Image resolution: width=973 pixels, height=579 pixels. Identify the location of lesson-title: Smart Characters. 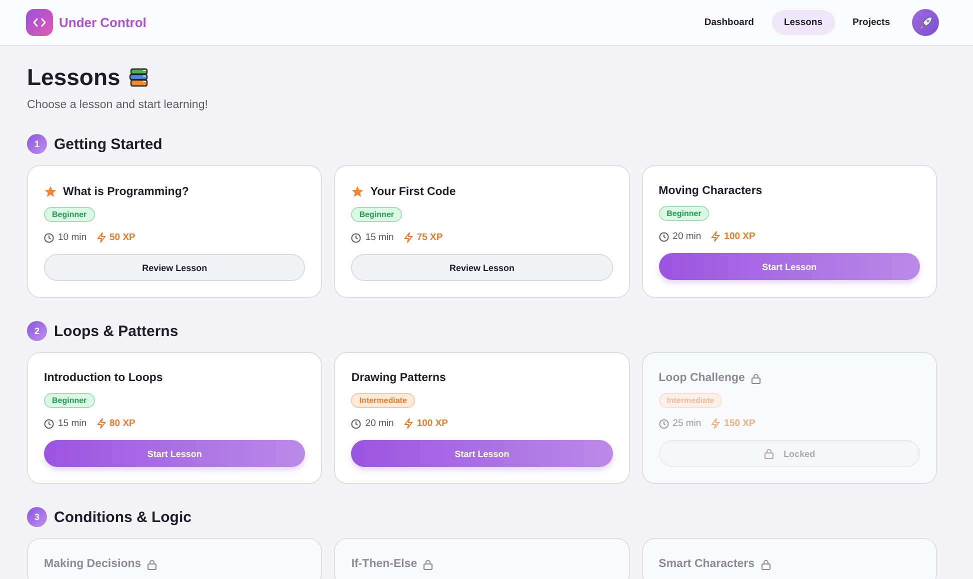
(706, 564).